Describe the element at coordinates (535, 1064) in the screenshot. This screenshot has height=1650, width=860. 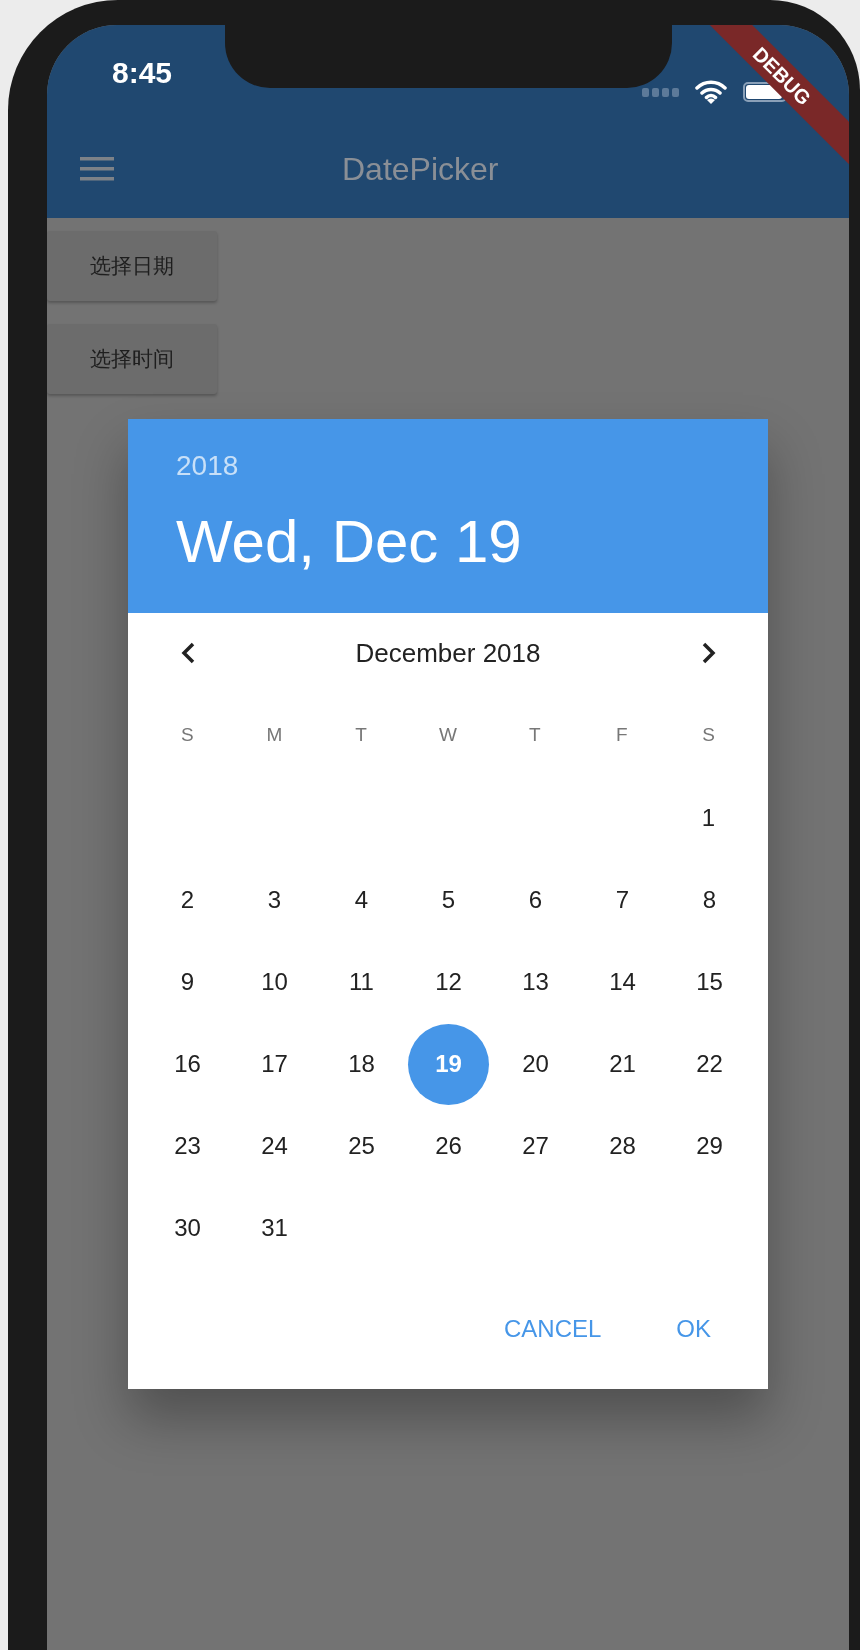
I see `calendar-day: 20` at that location.